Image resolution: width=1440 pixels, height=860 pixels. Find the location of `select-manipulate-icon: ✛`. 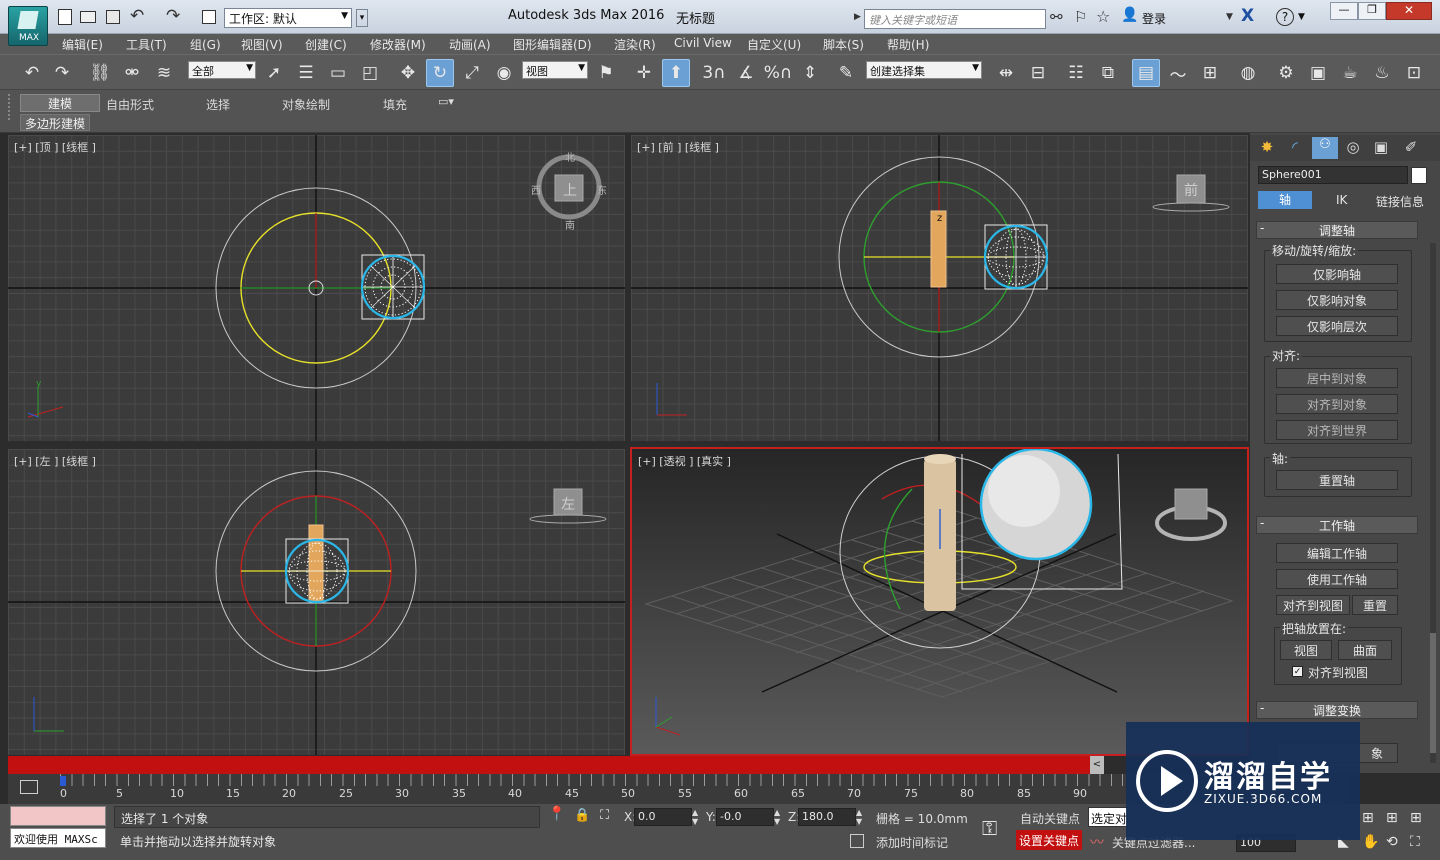

select-manipulate-icon: ✛ is located at coordinates (644, 73).